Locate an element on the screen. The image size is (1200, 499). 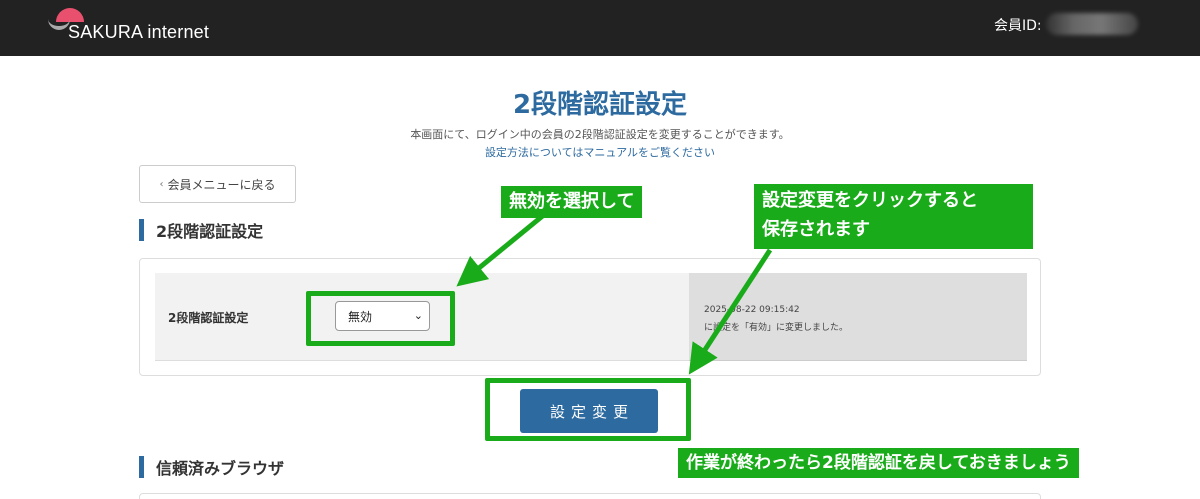
section-heading-2fa-text: 2段階認証設定 is located at coordinates (210, 231).